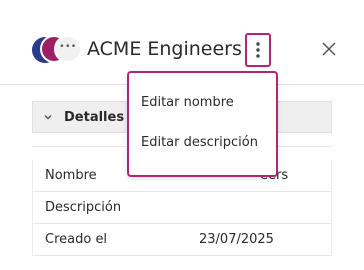  I want to click on avatar-group: •••, so click(57, 49).